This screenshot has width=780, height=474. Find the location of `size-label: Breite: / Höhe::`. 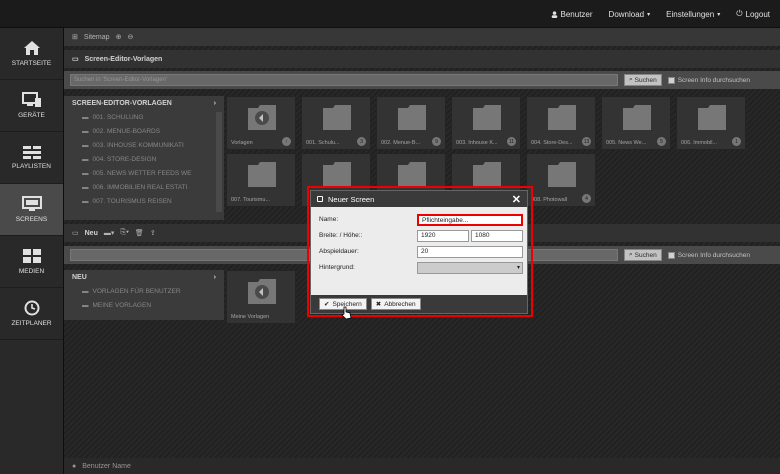

size-label: Breite: / Höhe:: is located at coordinates (341, 235).